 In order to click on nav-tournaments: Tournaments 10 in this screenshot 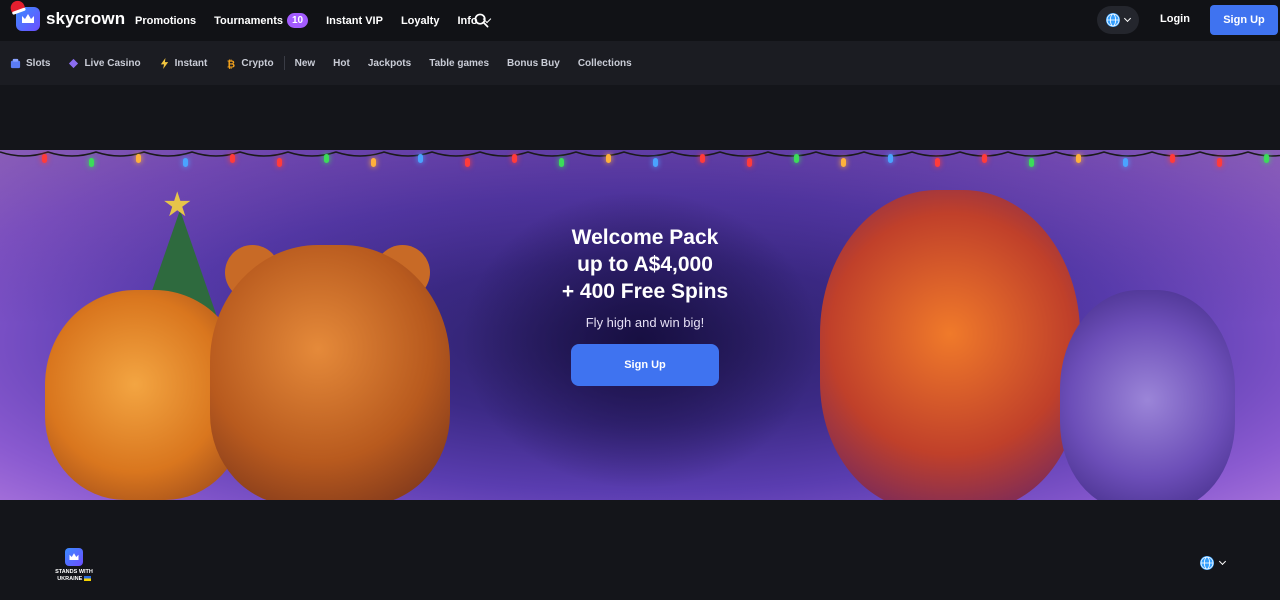, I will do `click(261, 20)`.